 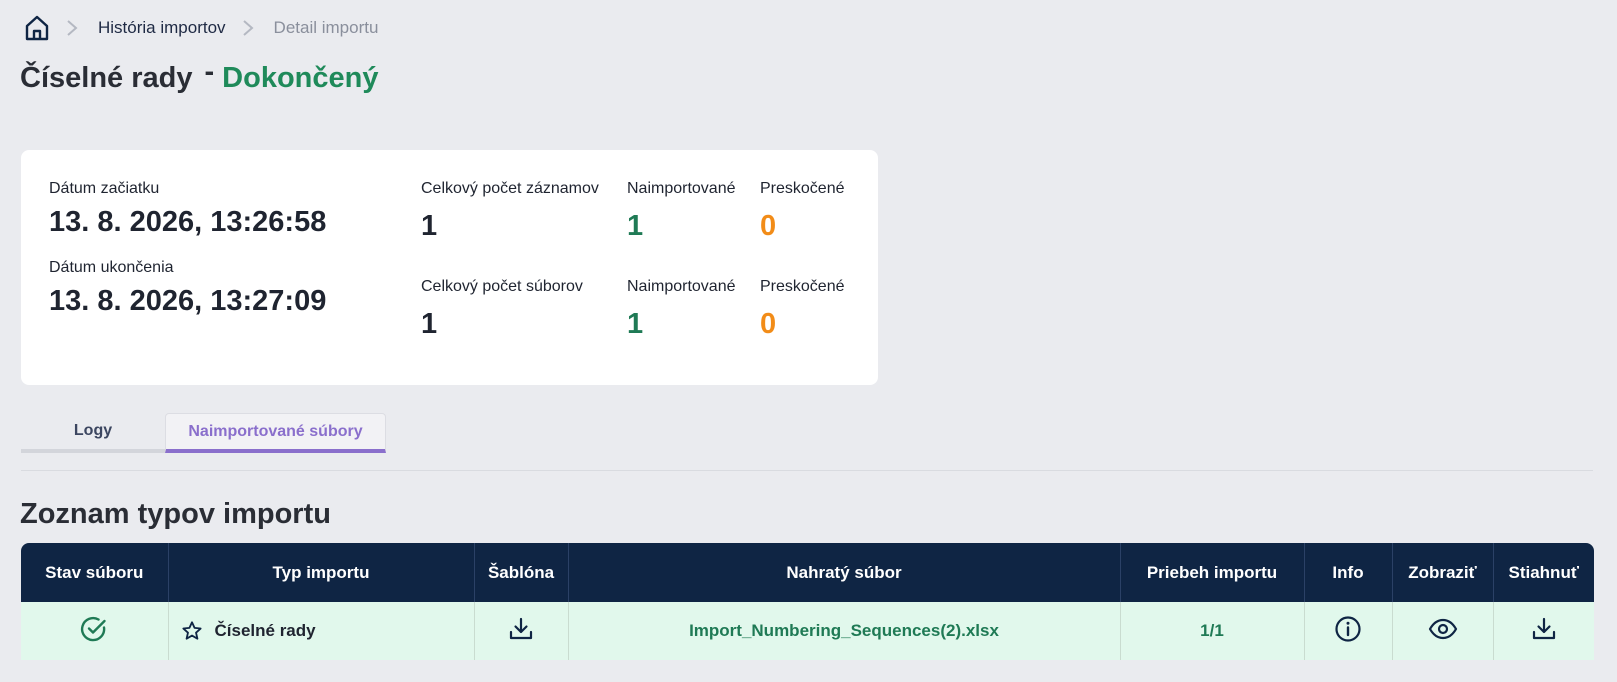 I want to click on records-total-label: Celkový počet záznamov, so click(x=510, y=188).